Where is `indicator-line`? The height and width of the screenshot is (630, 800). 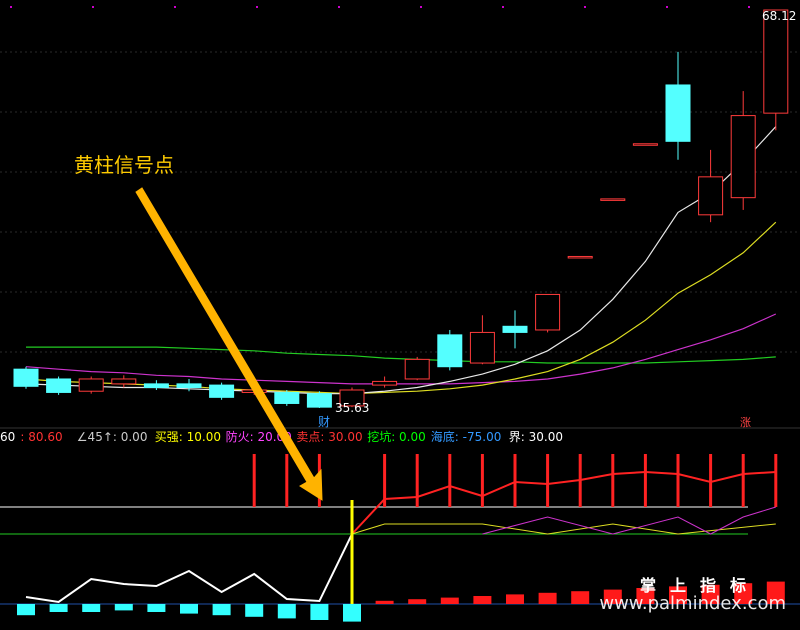
indicator-line is located at coordinates (189, 568).